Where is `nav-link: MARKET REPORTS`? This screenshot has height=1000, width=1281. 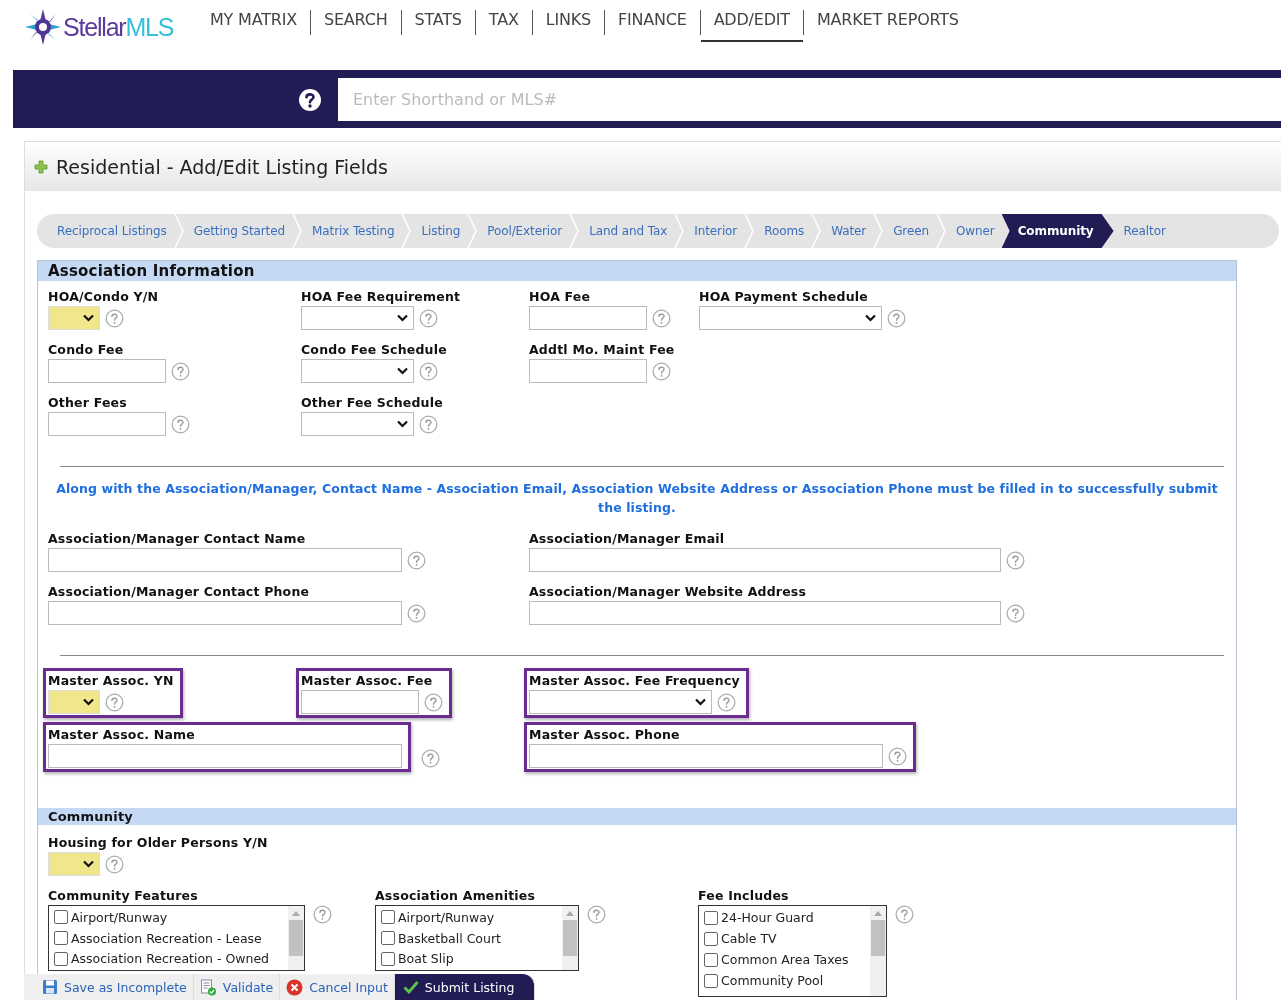
nav-link: MARKET REPORTS is located at coordinates (887, 26).